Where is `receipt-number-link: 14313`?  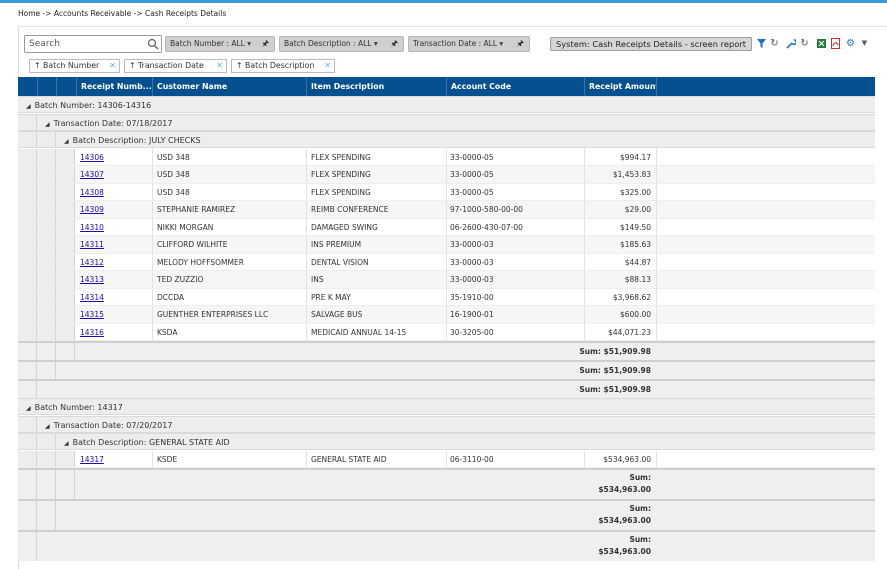
receipt-number-link: 14313 is located at coordinates (92, 279).